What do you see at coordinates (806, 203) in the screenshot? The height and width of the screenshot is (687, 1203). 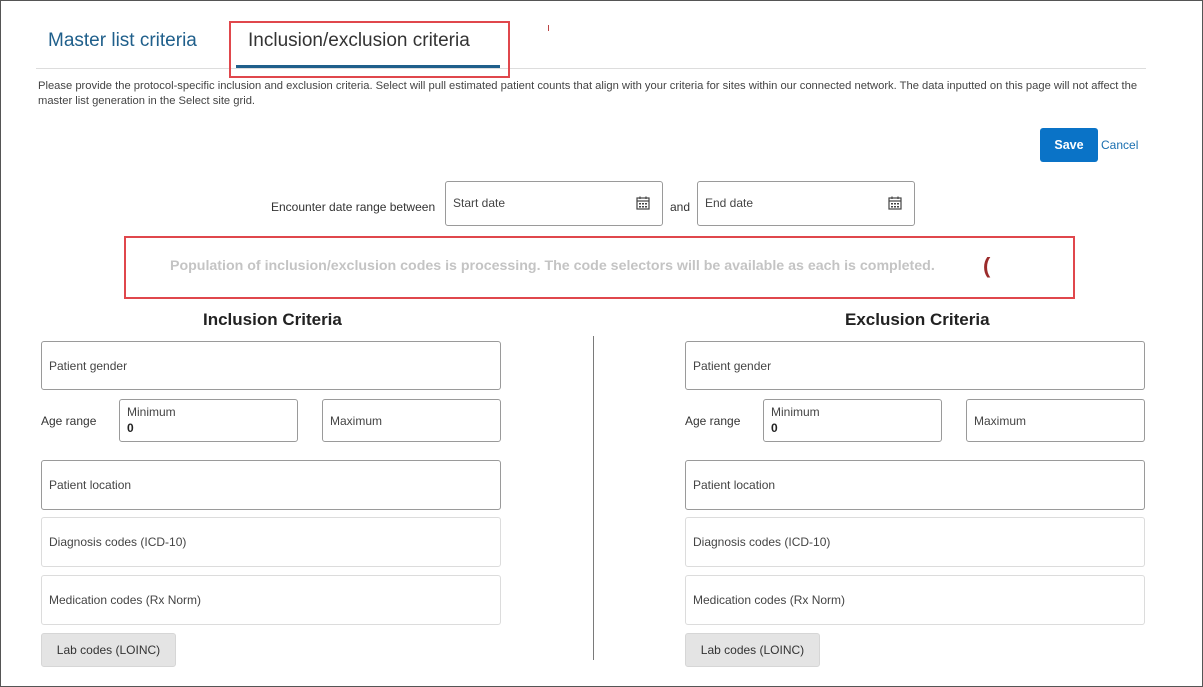 I see `end-date-input: End date` at bounding box center [806, 203].